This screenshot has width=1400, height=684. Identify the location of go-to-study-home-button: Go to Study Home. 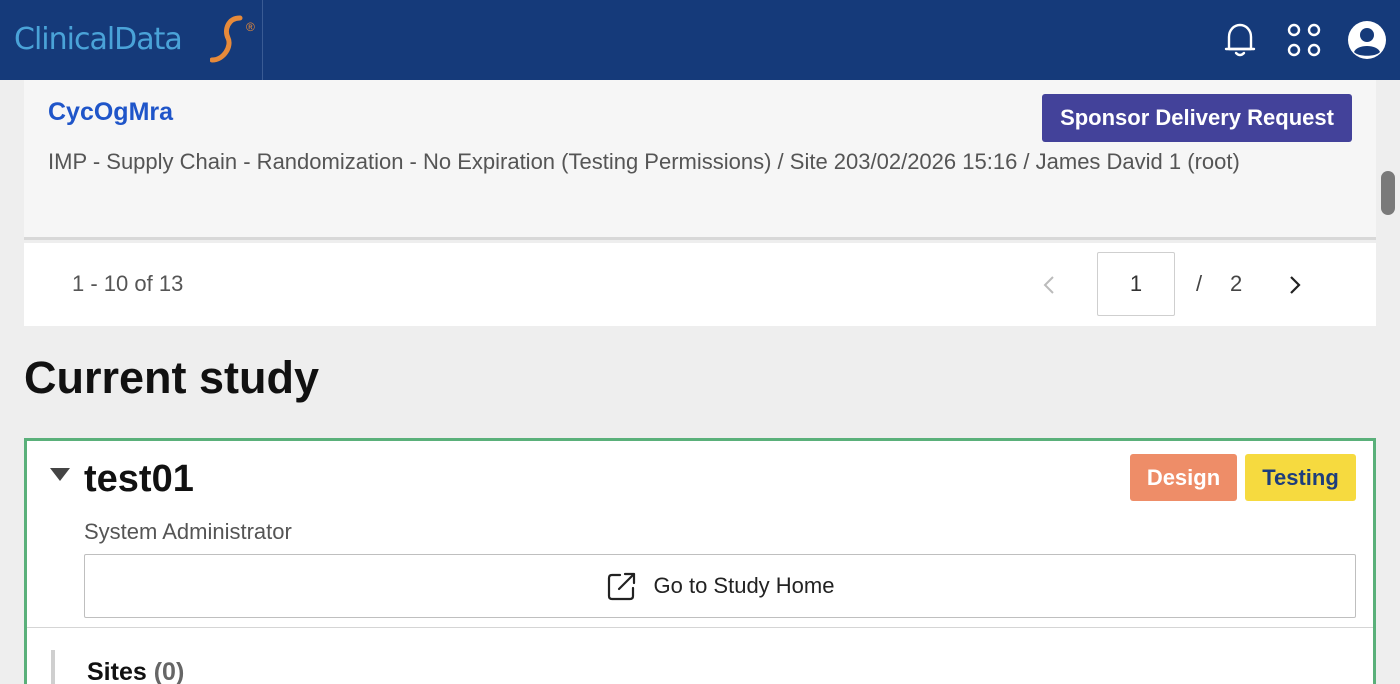
(720, 586).